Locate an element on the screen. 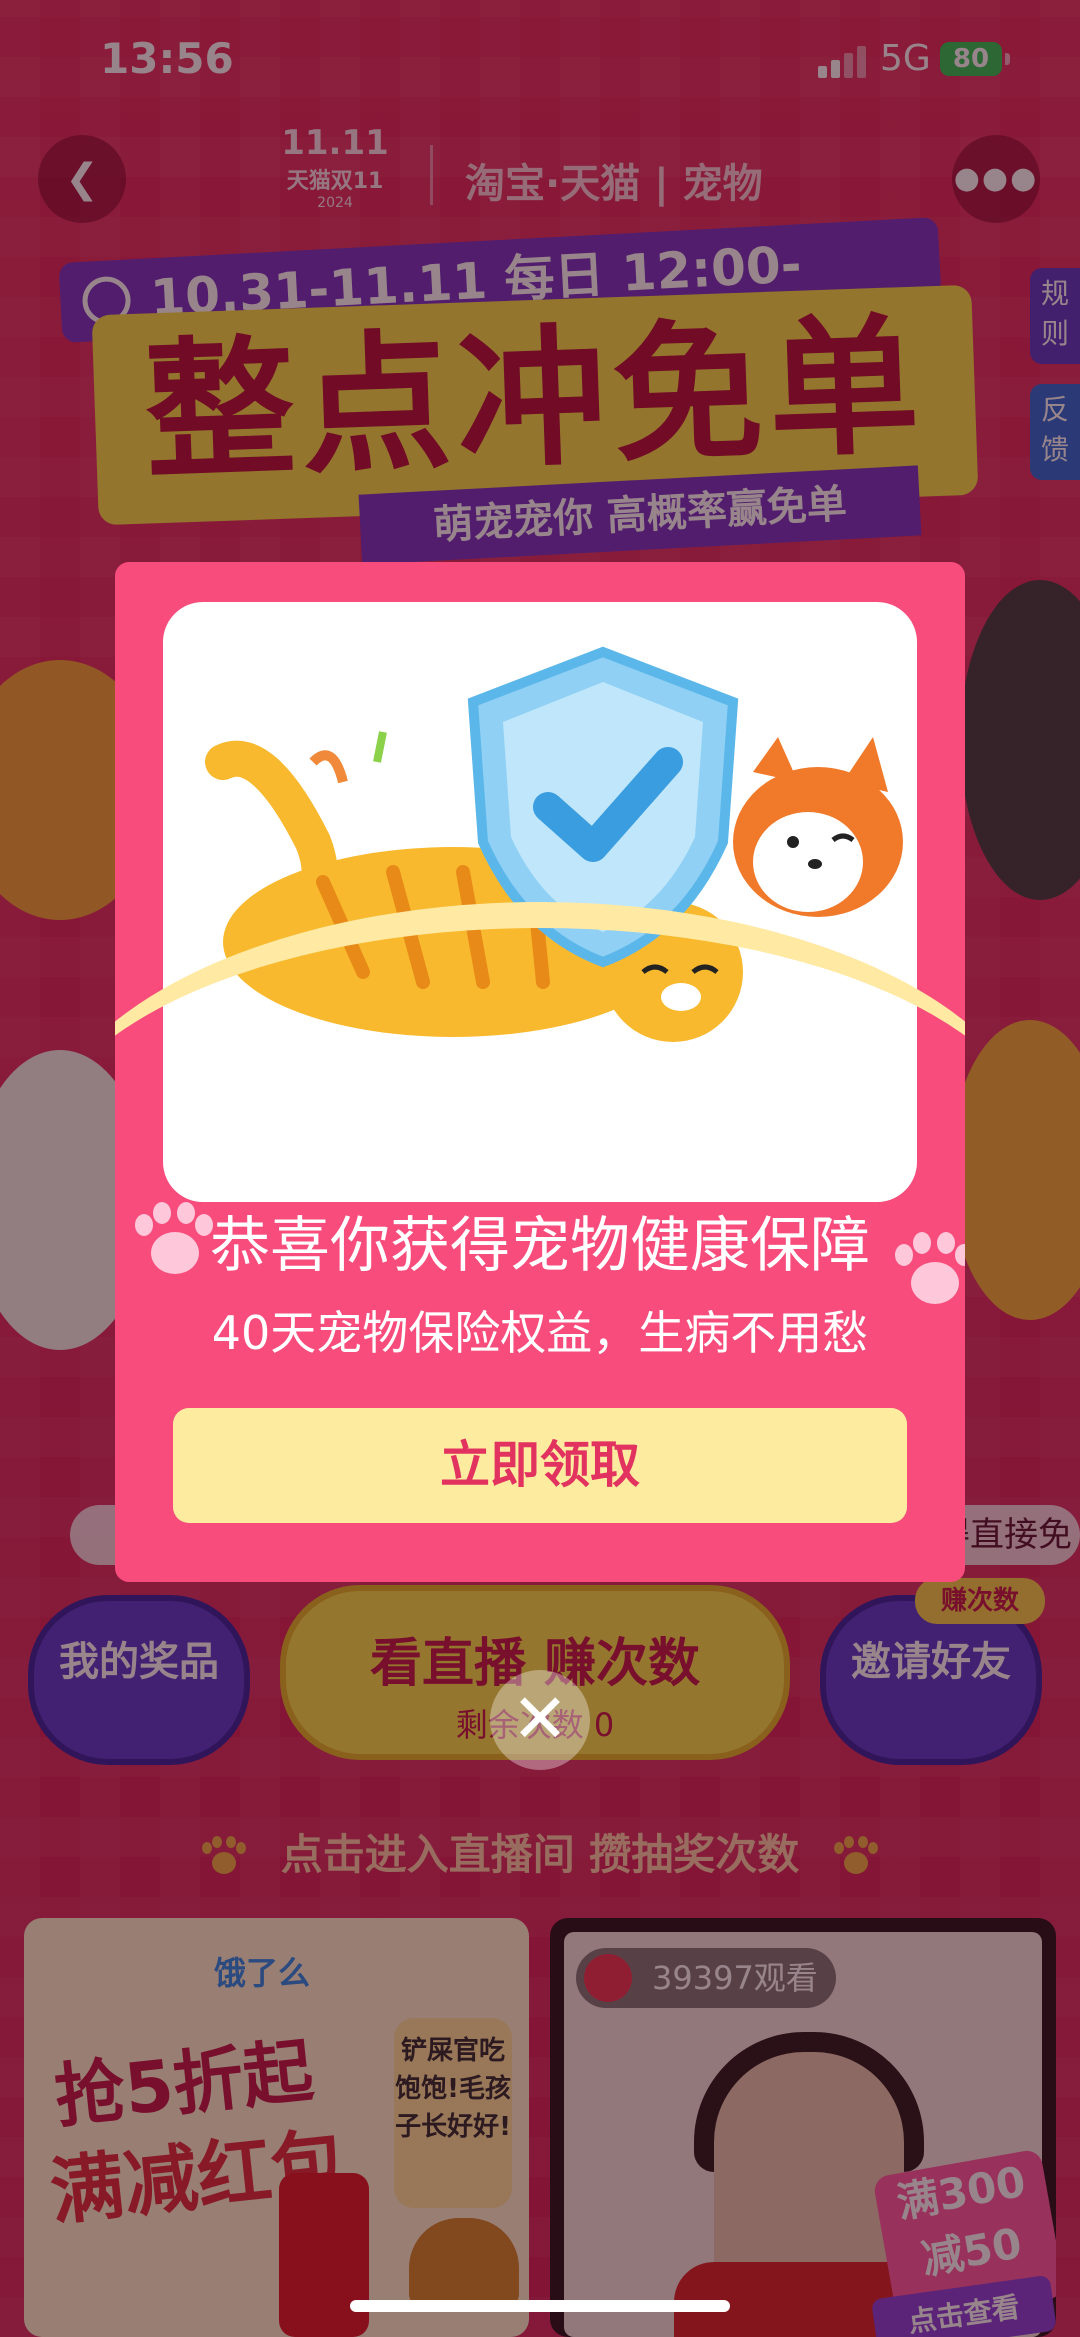  home-indicator is located at coordinates (540, 2306).